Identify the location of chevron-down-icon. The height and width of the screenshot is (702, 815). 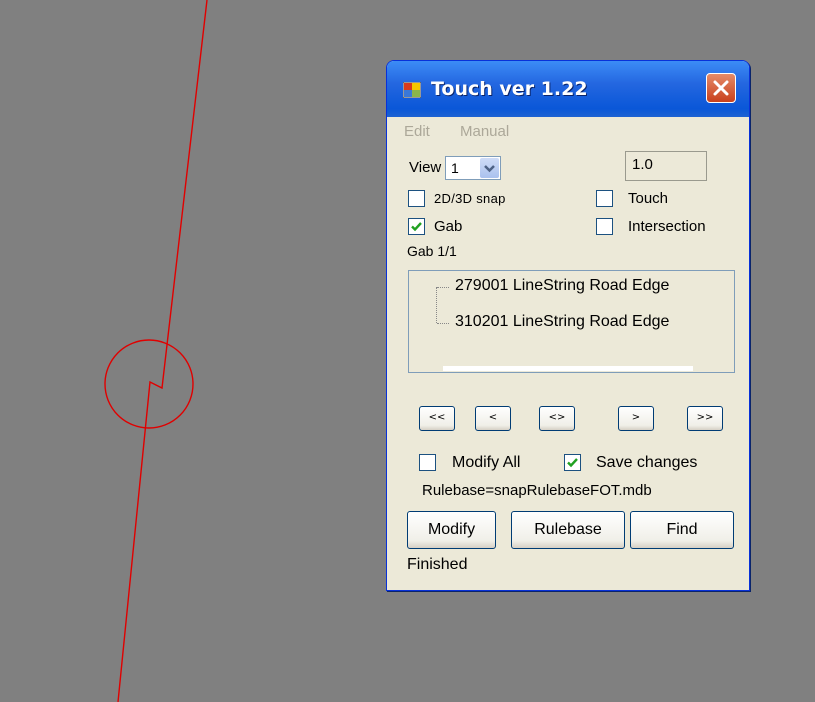
(489, 169).